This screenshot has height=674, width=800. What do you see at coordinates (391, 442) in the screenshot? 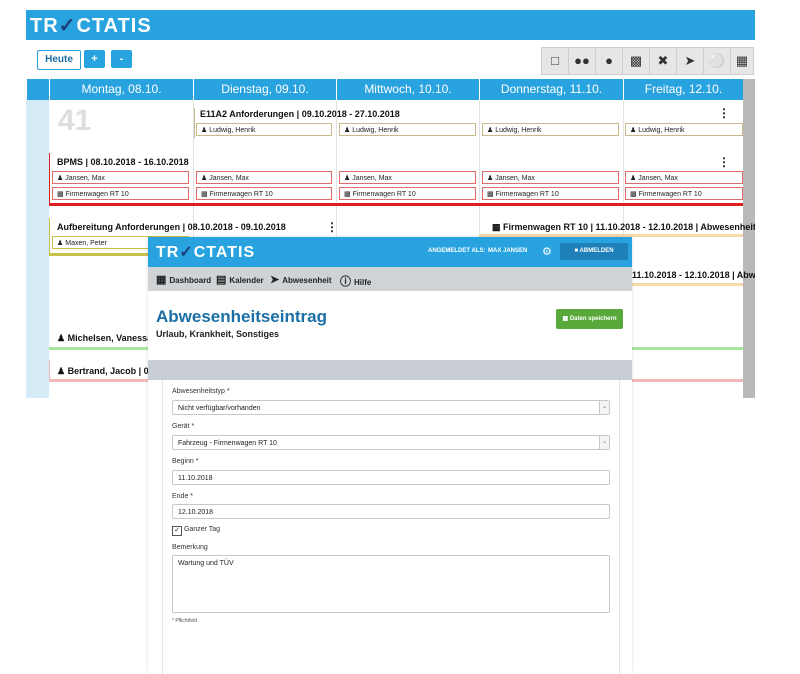
I see `device-select: Fahrzeug - Firmenwagen RT 10 ⌄` at bounding box center [391, 442].